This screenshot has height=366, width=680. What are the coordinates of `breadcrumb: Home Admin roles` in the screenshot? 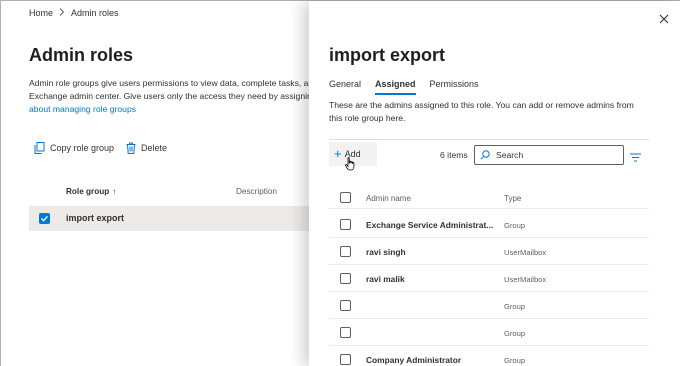 It's located at (74, 13).